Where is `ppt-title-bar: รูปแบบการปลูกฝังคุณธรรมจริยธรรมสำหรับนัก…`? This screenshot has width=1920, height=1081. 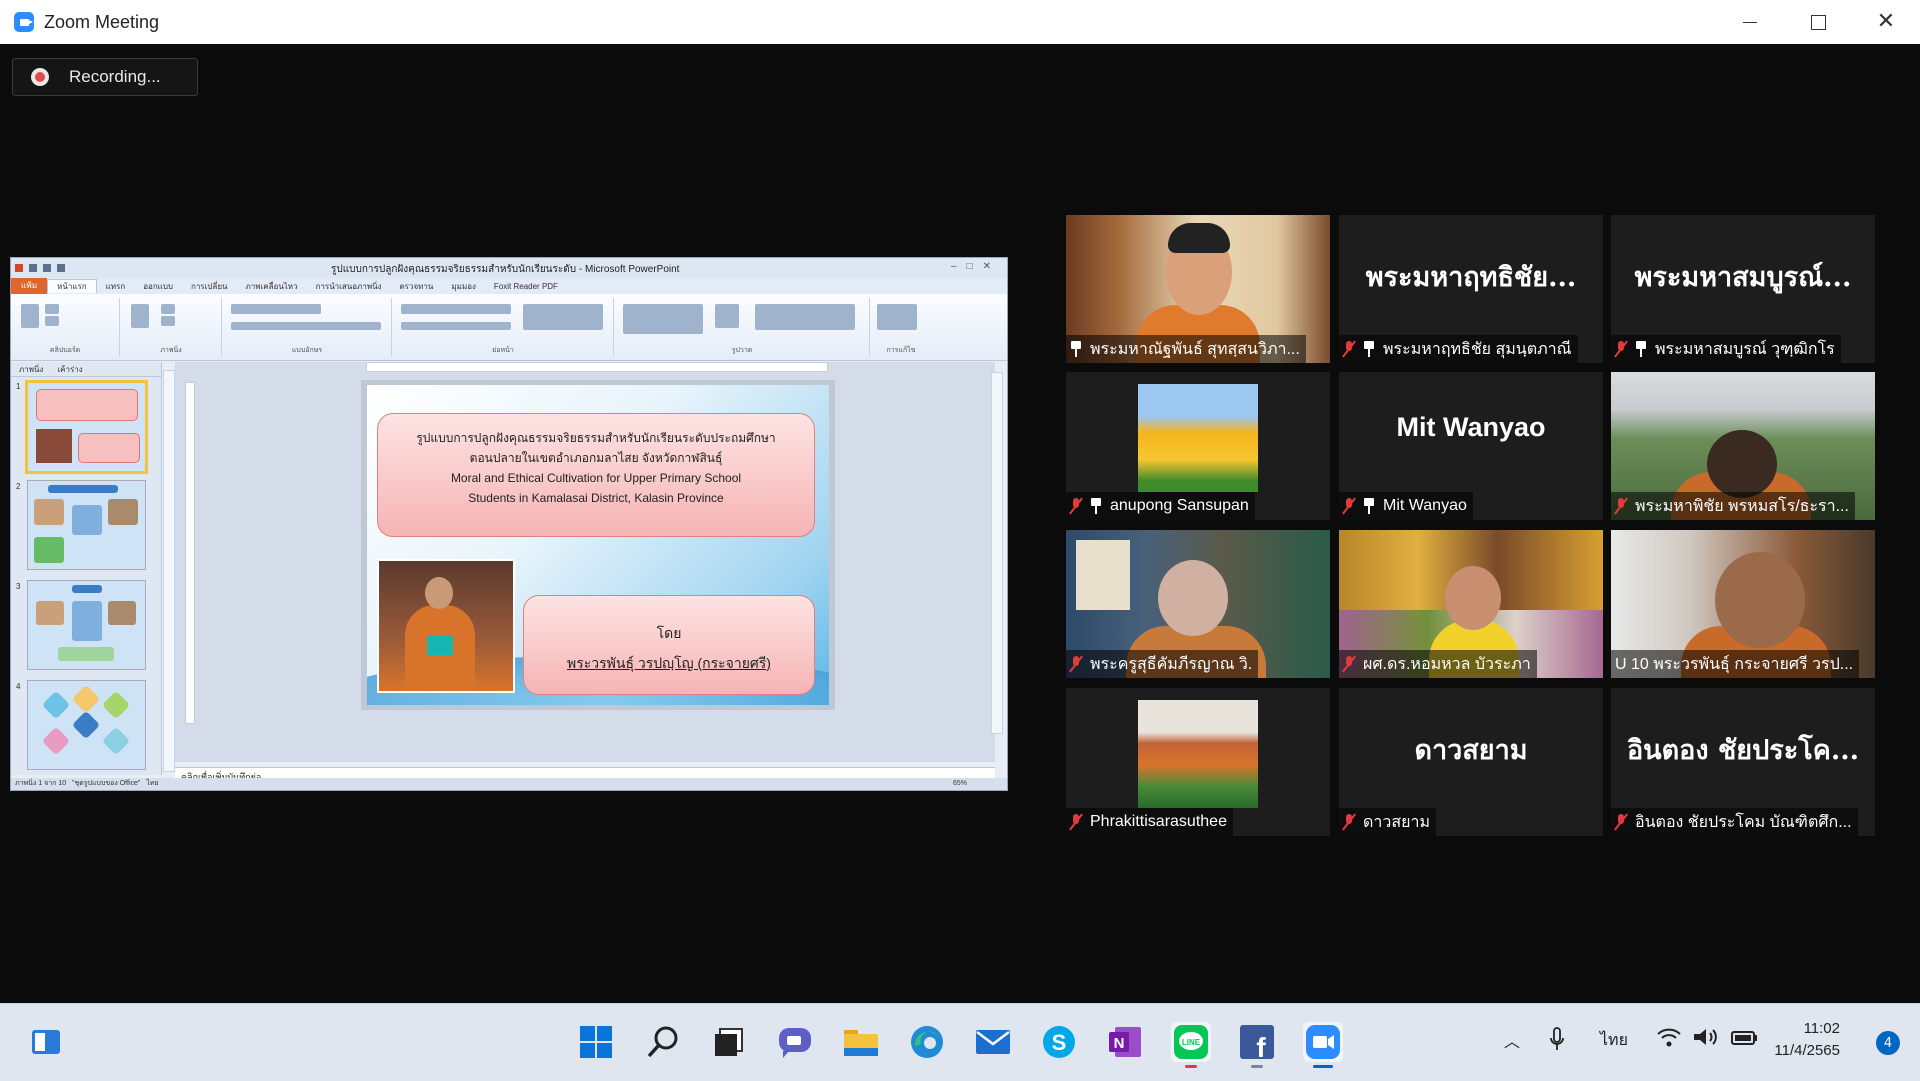 ppt-title-bar: รูปแบบการปลูกฝังคุณธรรมจริยธรรมสำหรับนัก… is located at coordinates (509, 268).